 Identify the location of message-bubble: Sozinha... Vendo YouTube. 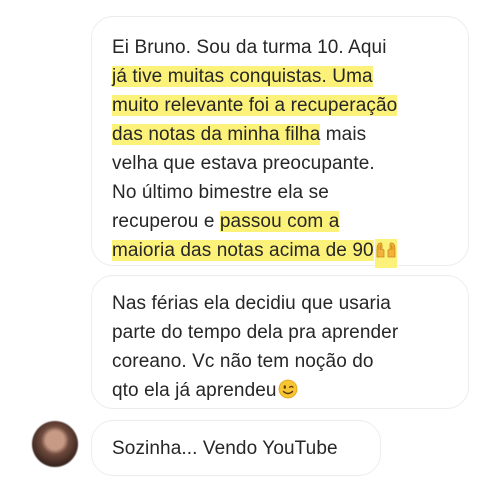
(236, 448).